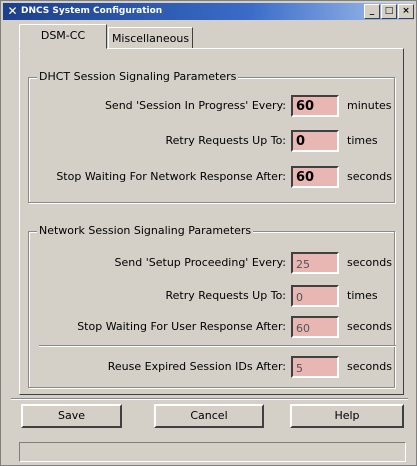 The width and height of the screenshot is (417, 466). I want to click on close-button: ×, so click(406, 11).